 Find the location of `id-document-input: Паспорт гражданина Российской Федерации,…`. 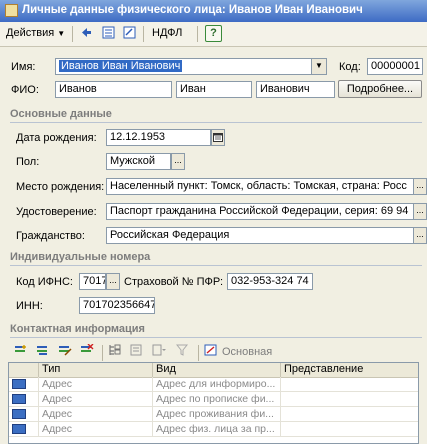

id-document-input: Паспорт гражданина Российской Федерации,… is located at coordinates (260, 211).